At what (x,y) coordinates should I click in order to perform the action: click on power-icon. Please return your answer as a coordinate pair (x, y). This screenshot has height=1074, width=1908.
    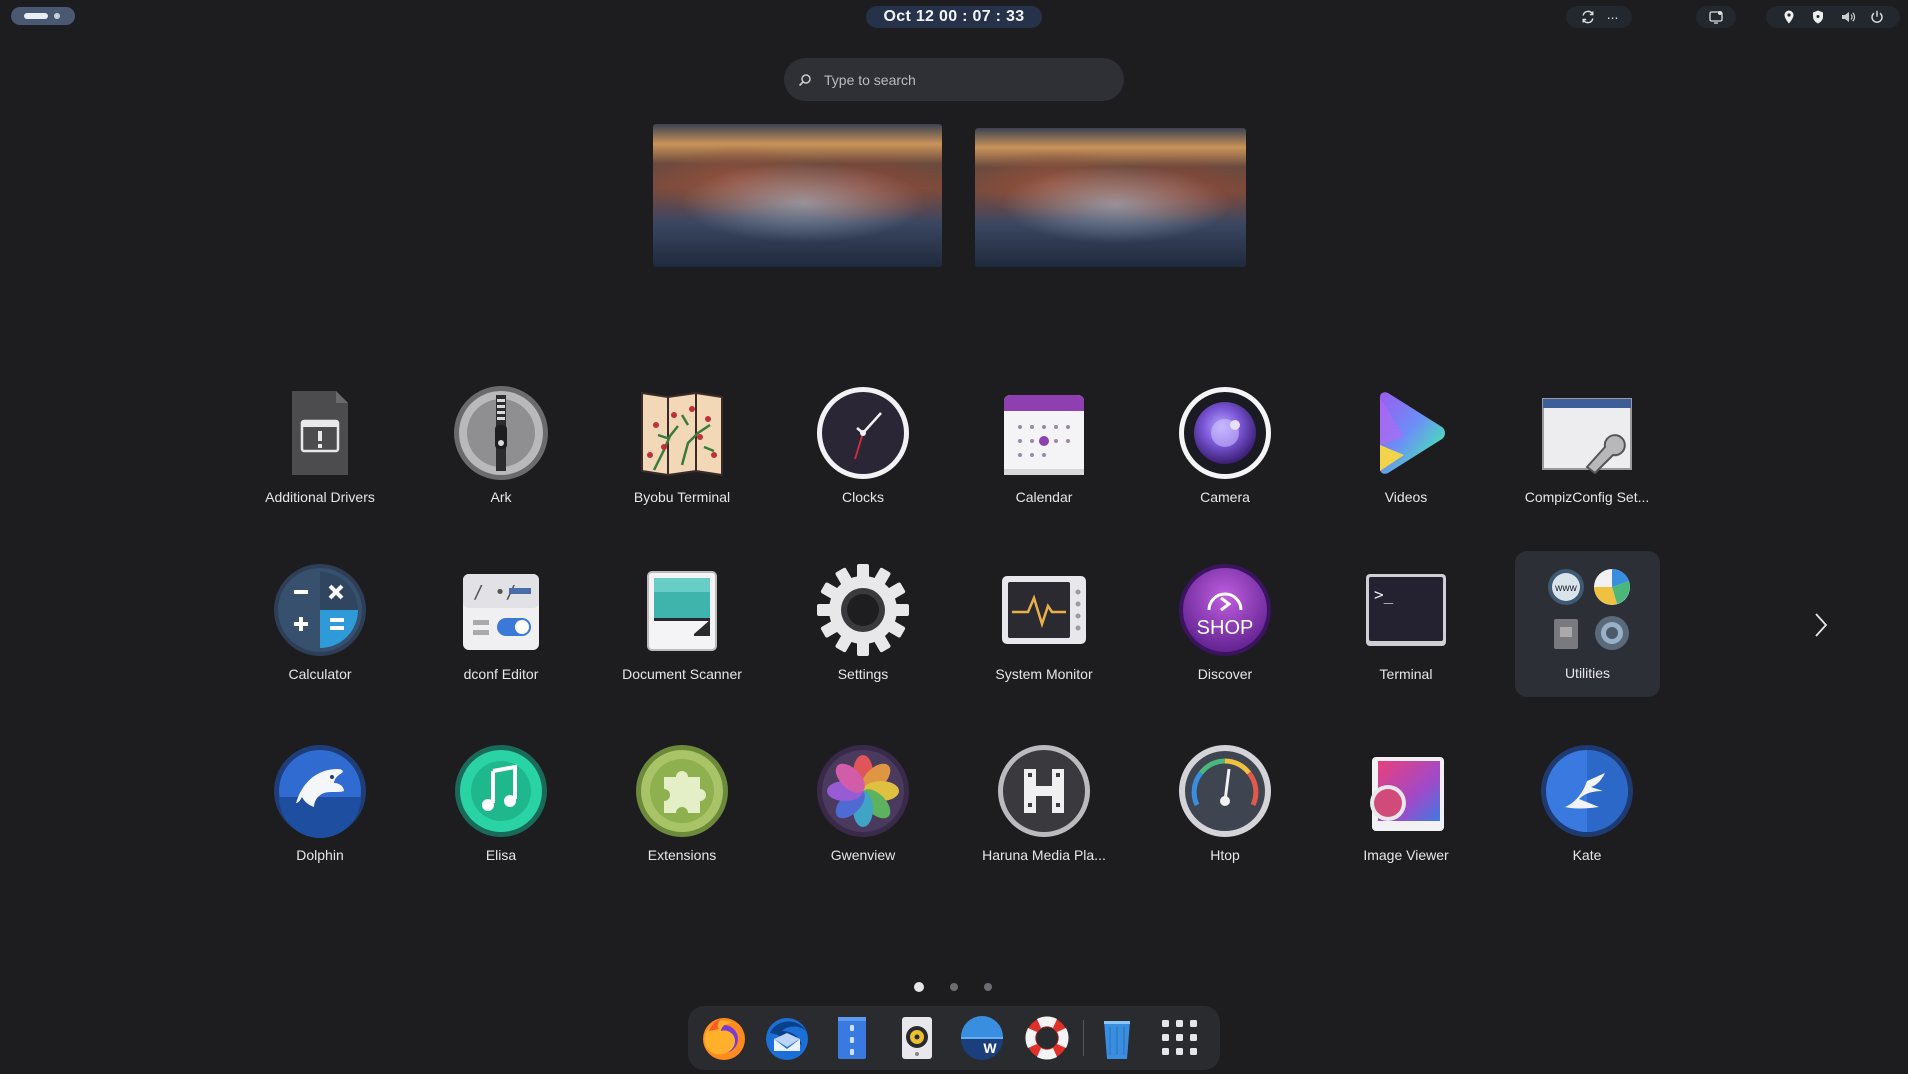
    Looking at the image, I should click on (1877, 17).